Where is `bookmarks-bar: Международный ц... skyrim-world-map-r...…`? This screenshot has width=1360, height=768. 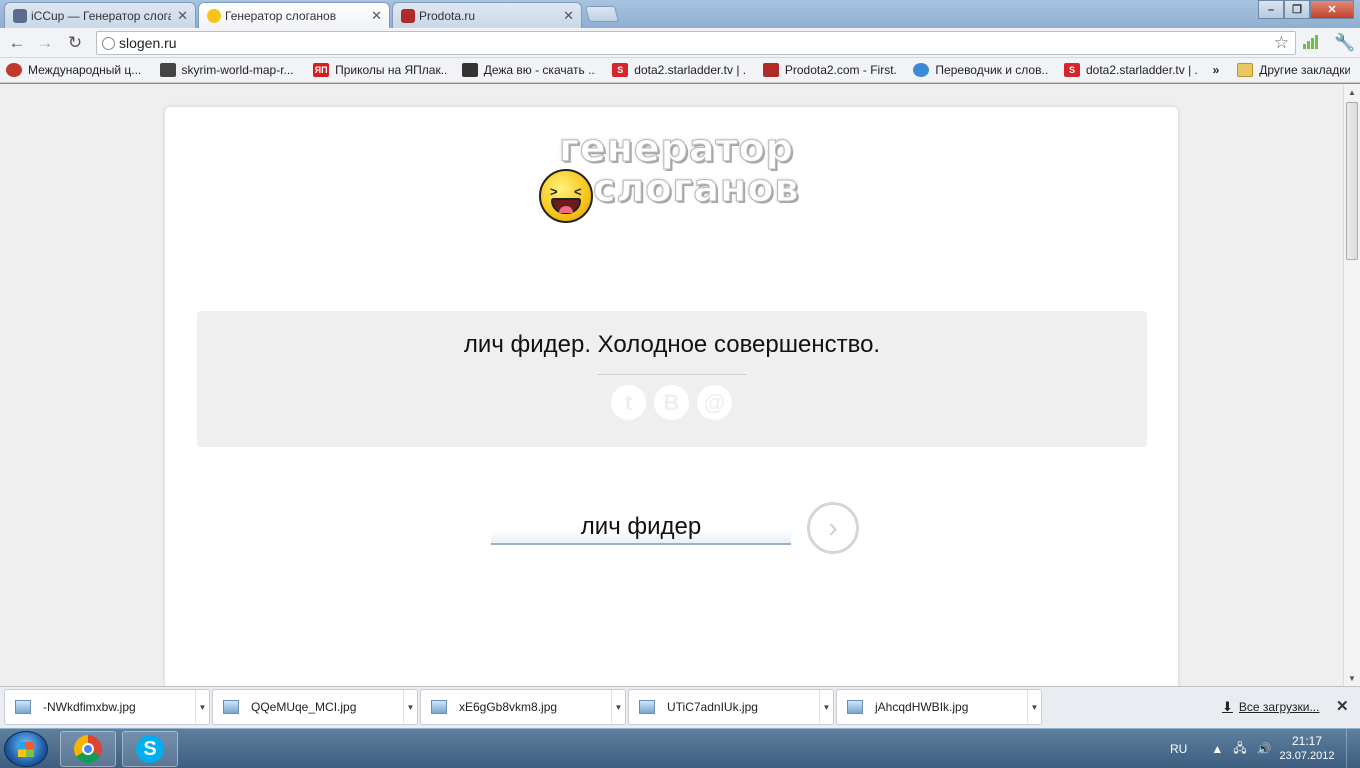
bookmarks-bar: Международный ц... skyrim-world-map-r...… is located at coordinates (680, 70).